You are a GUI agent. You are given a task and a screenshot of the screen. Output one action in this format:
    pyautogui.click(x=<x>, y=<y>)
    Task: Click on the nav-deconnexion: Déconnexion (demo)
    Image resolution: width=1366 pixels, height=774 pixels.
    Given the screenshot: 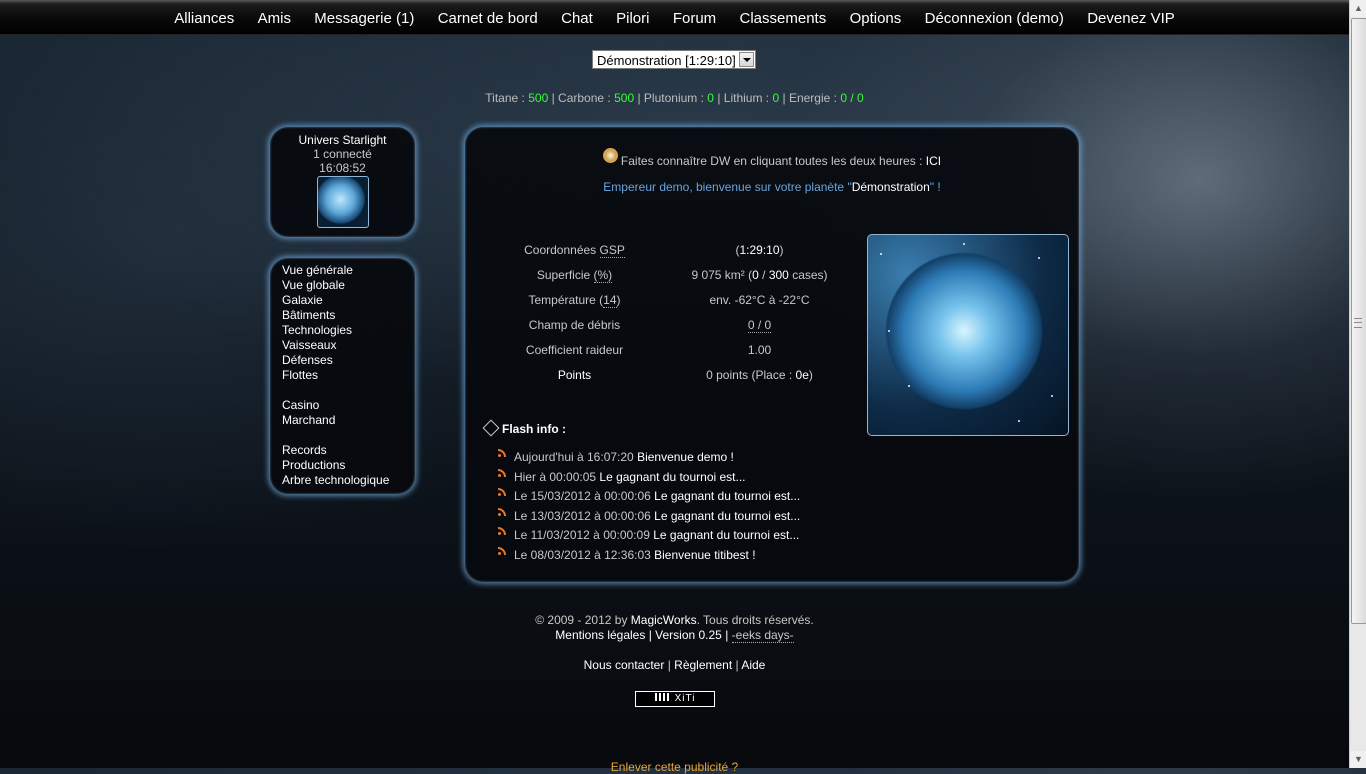 What is the action you would take?
    pyautogui.click(x=994, y=19)
    